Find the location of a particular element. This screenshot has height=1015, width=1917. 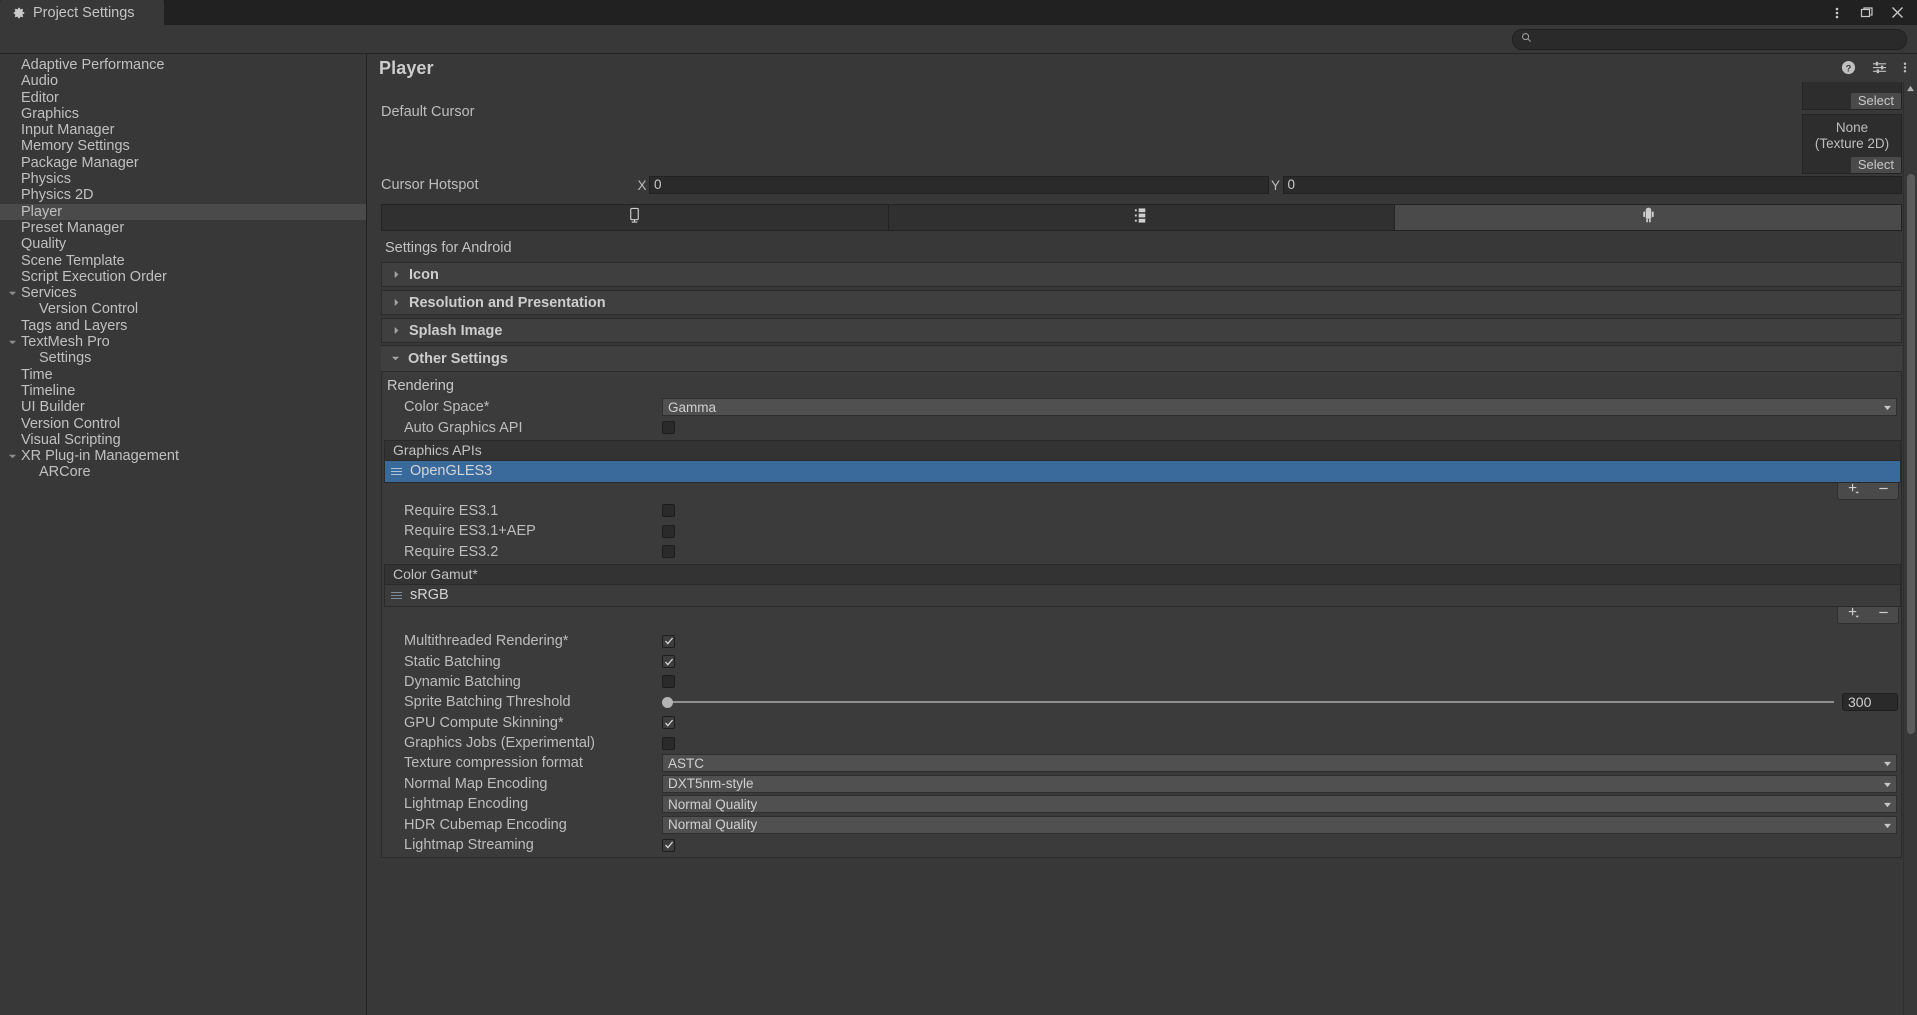

dropdown-value: DXT5nm-style is located at coordinates (711, 784).